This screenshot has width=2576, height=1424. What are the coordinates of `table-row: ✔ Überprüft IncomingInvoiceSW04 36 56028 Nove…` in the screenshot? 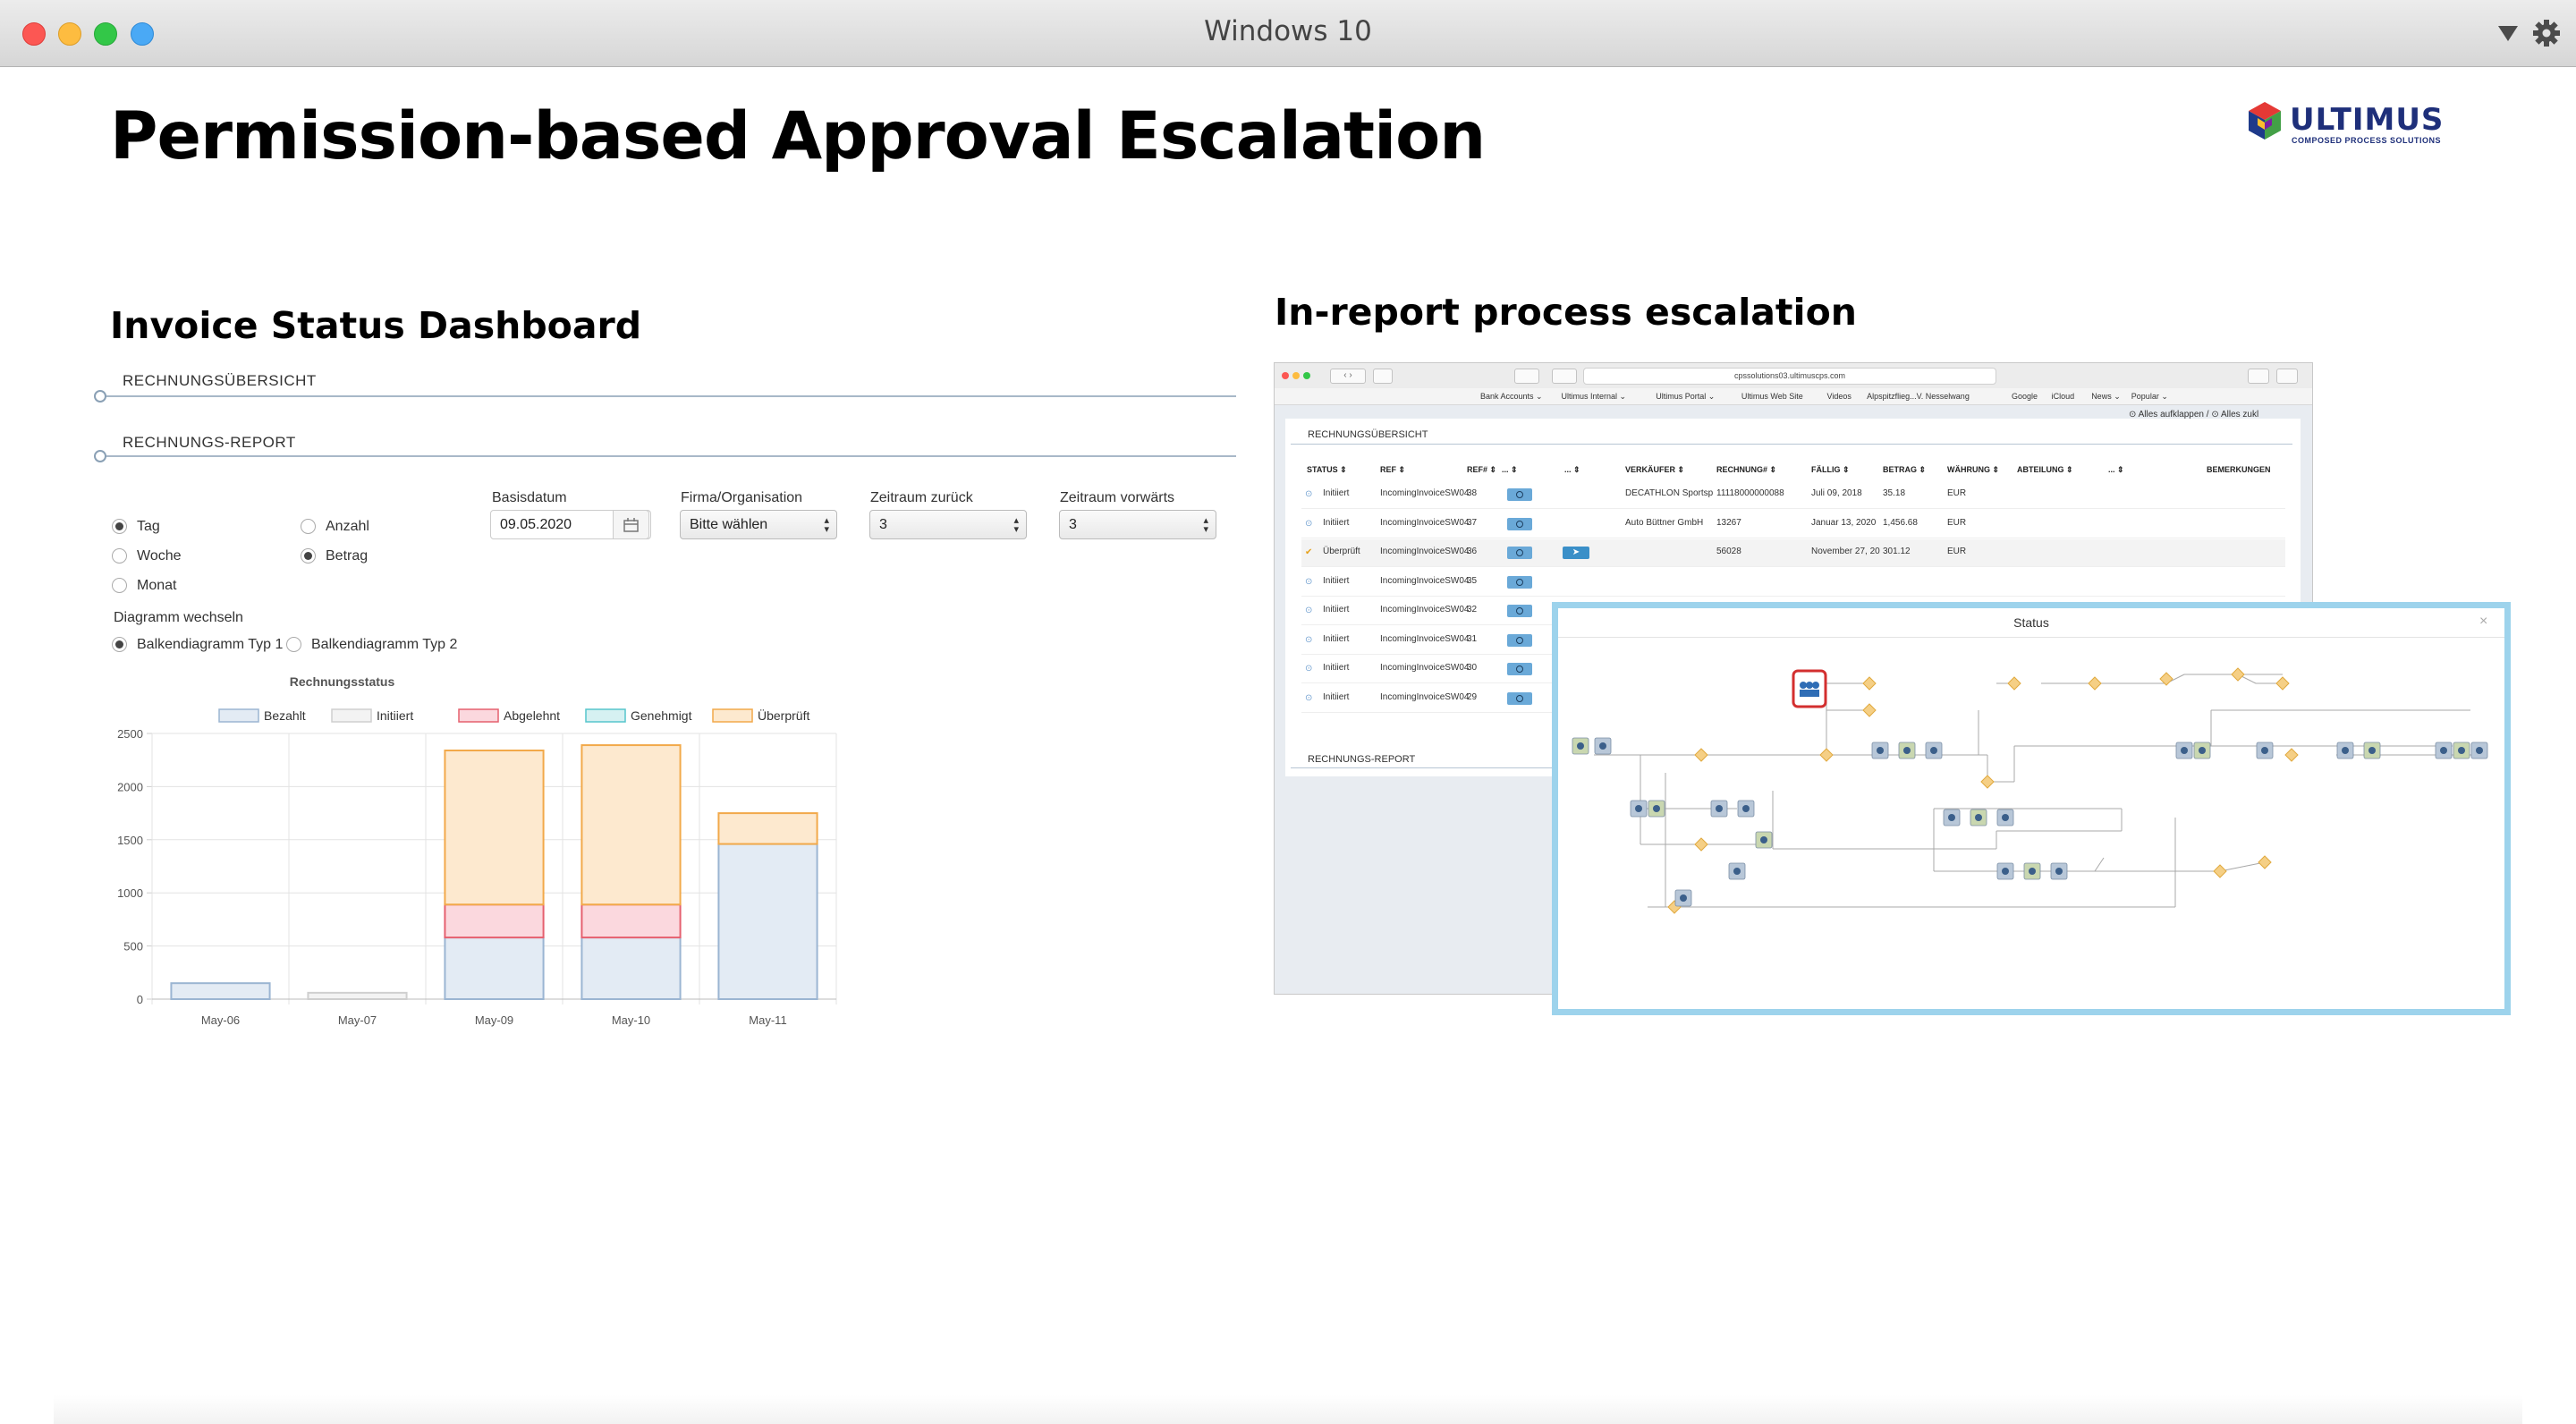 It's located at (1793, 553).